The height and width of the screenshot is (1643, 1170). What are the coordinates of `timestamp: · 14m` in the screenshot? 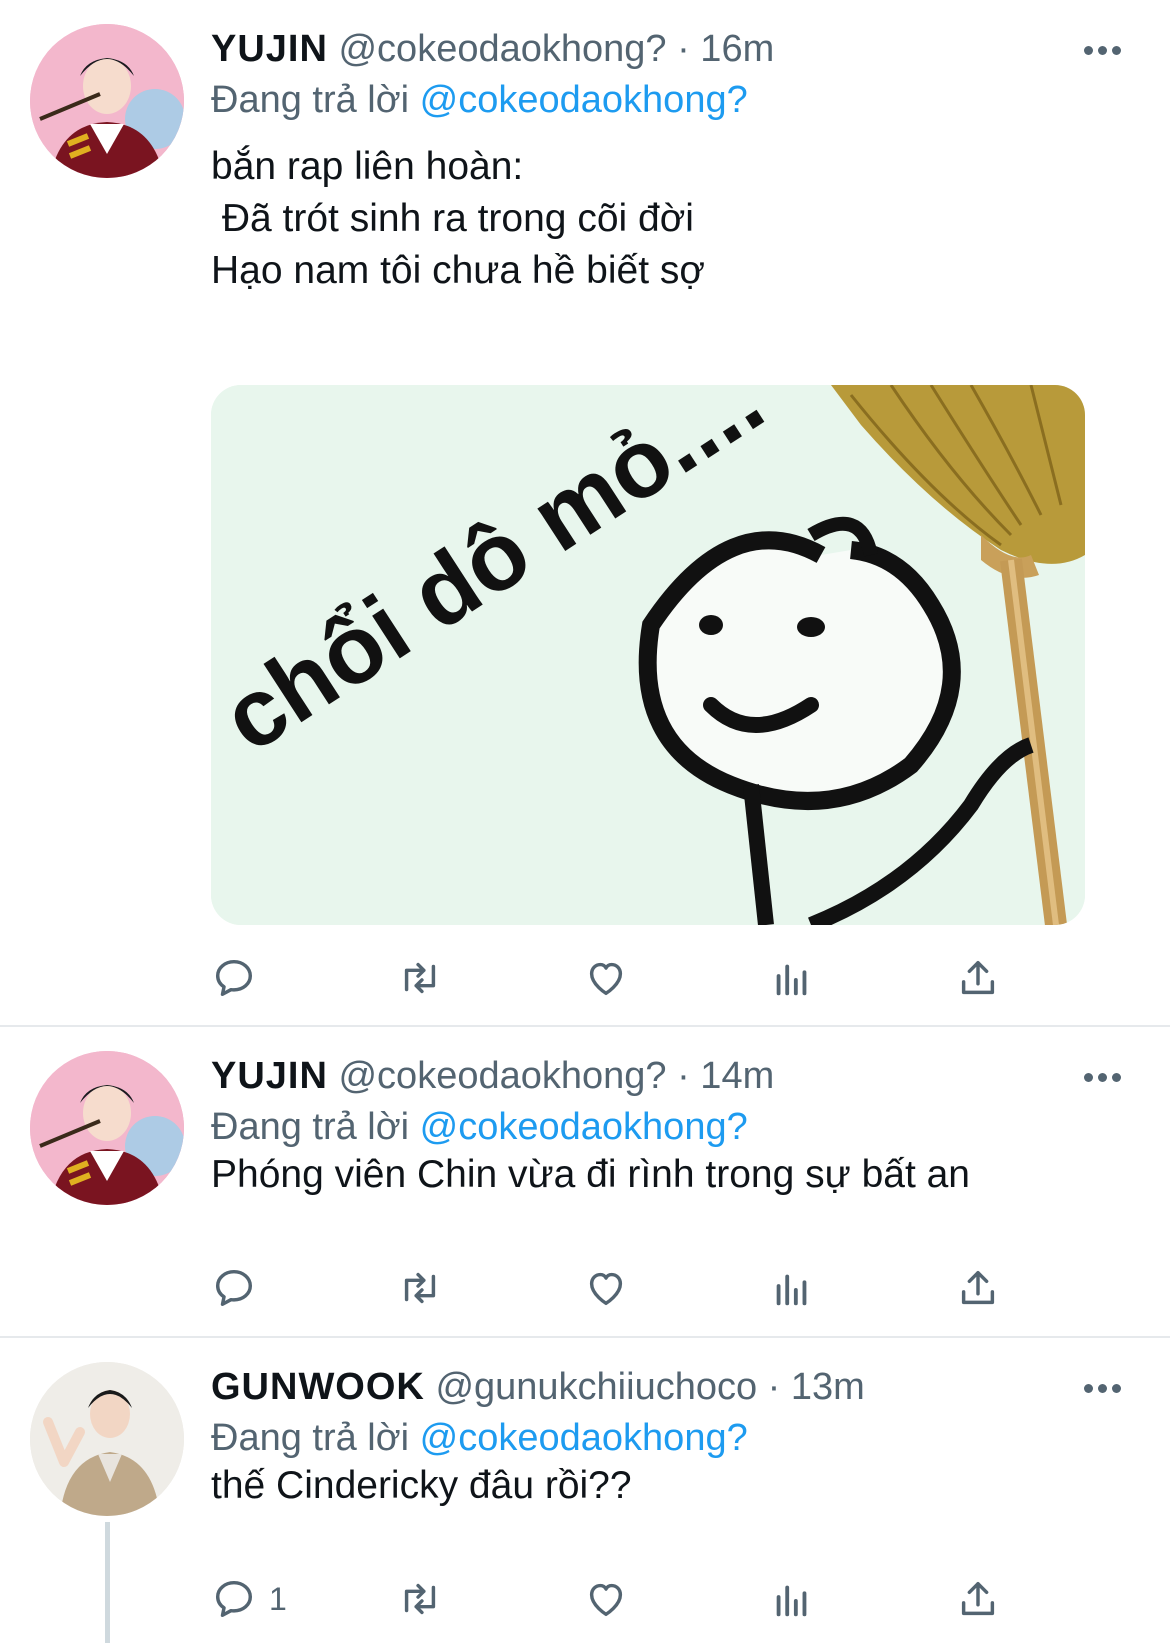 It's located at (725, 1076).